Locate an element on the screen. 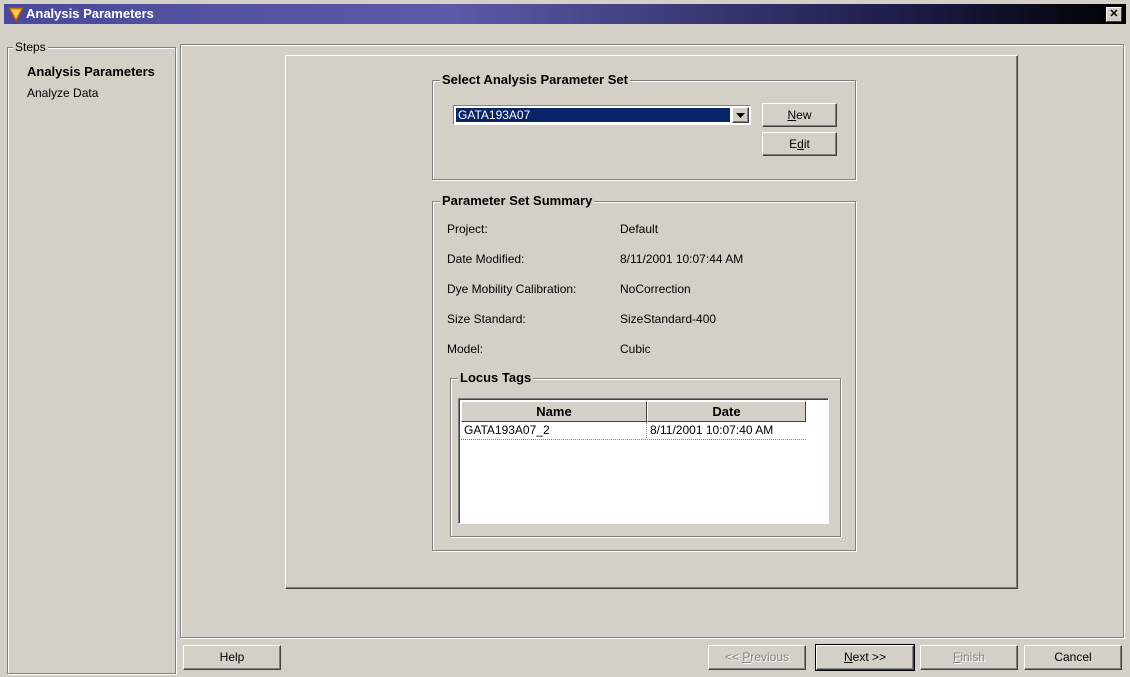 This screenshot has width=1130, height=677. app-logo-icon is located at coordinates (16, 14).